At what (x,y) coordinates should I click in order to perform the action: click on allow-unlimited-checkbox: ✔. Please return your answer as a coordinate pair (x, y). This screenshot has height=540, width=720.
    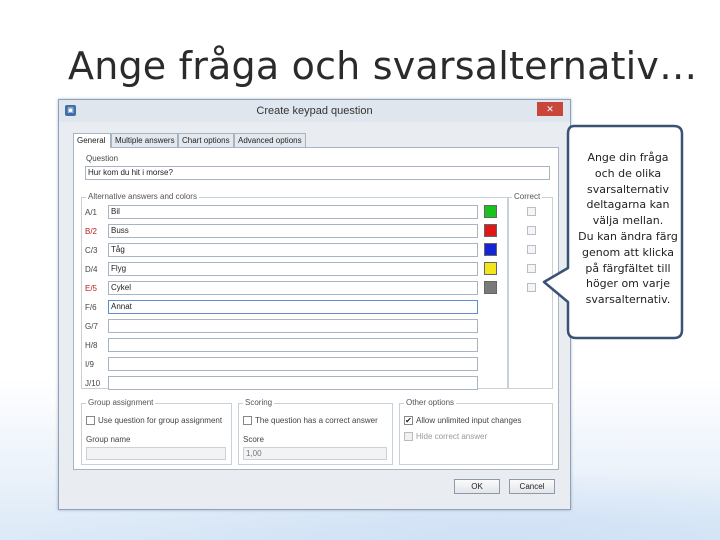
    Looking at the image, I should click on (408, 420).